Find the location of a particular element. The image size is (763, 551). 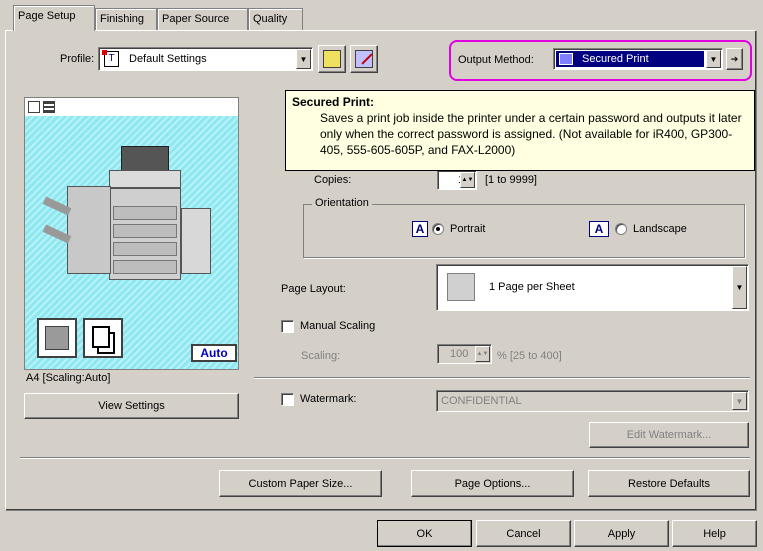

apply-button: Apply is located at coordinates (621, 533).